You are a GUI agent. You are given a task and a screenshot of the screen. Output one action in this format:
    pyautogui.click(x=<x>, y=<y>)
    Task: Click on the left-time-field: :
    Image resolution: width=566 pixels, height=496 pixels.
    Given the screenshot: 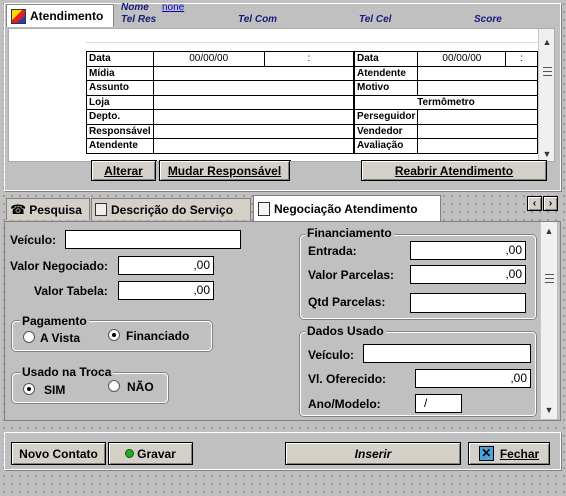 What is the action you would take?
    pyautogui.click(x=309, y=59)
    